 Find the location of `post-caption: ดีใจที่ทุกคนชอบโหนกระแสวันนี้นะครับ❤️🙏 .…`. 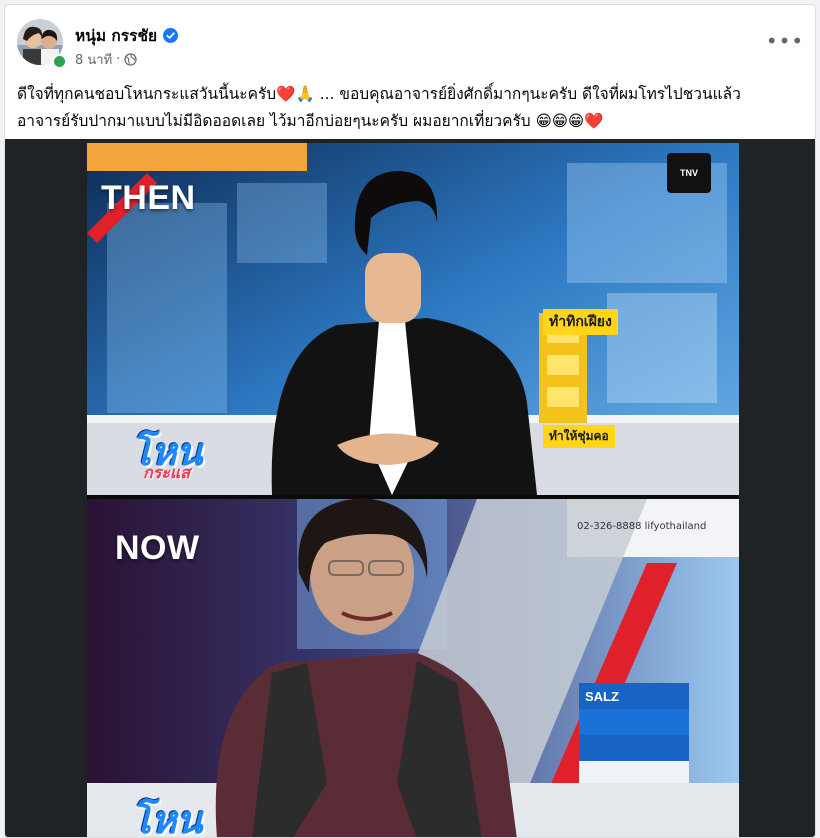

post-caption: ดีใจที่ทุกคนชอบโหนกระแสวันนี้นะครับ❤️🙏 .… is located at coordinates (409, 108).